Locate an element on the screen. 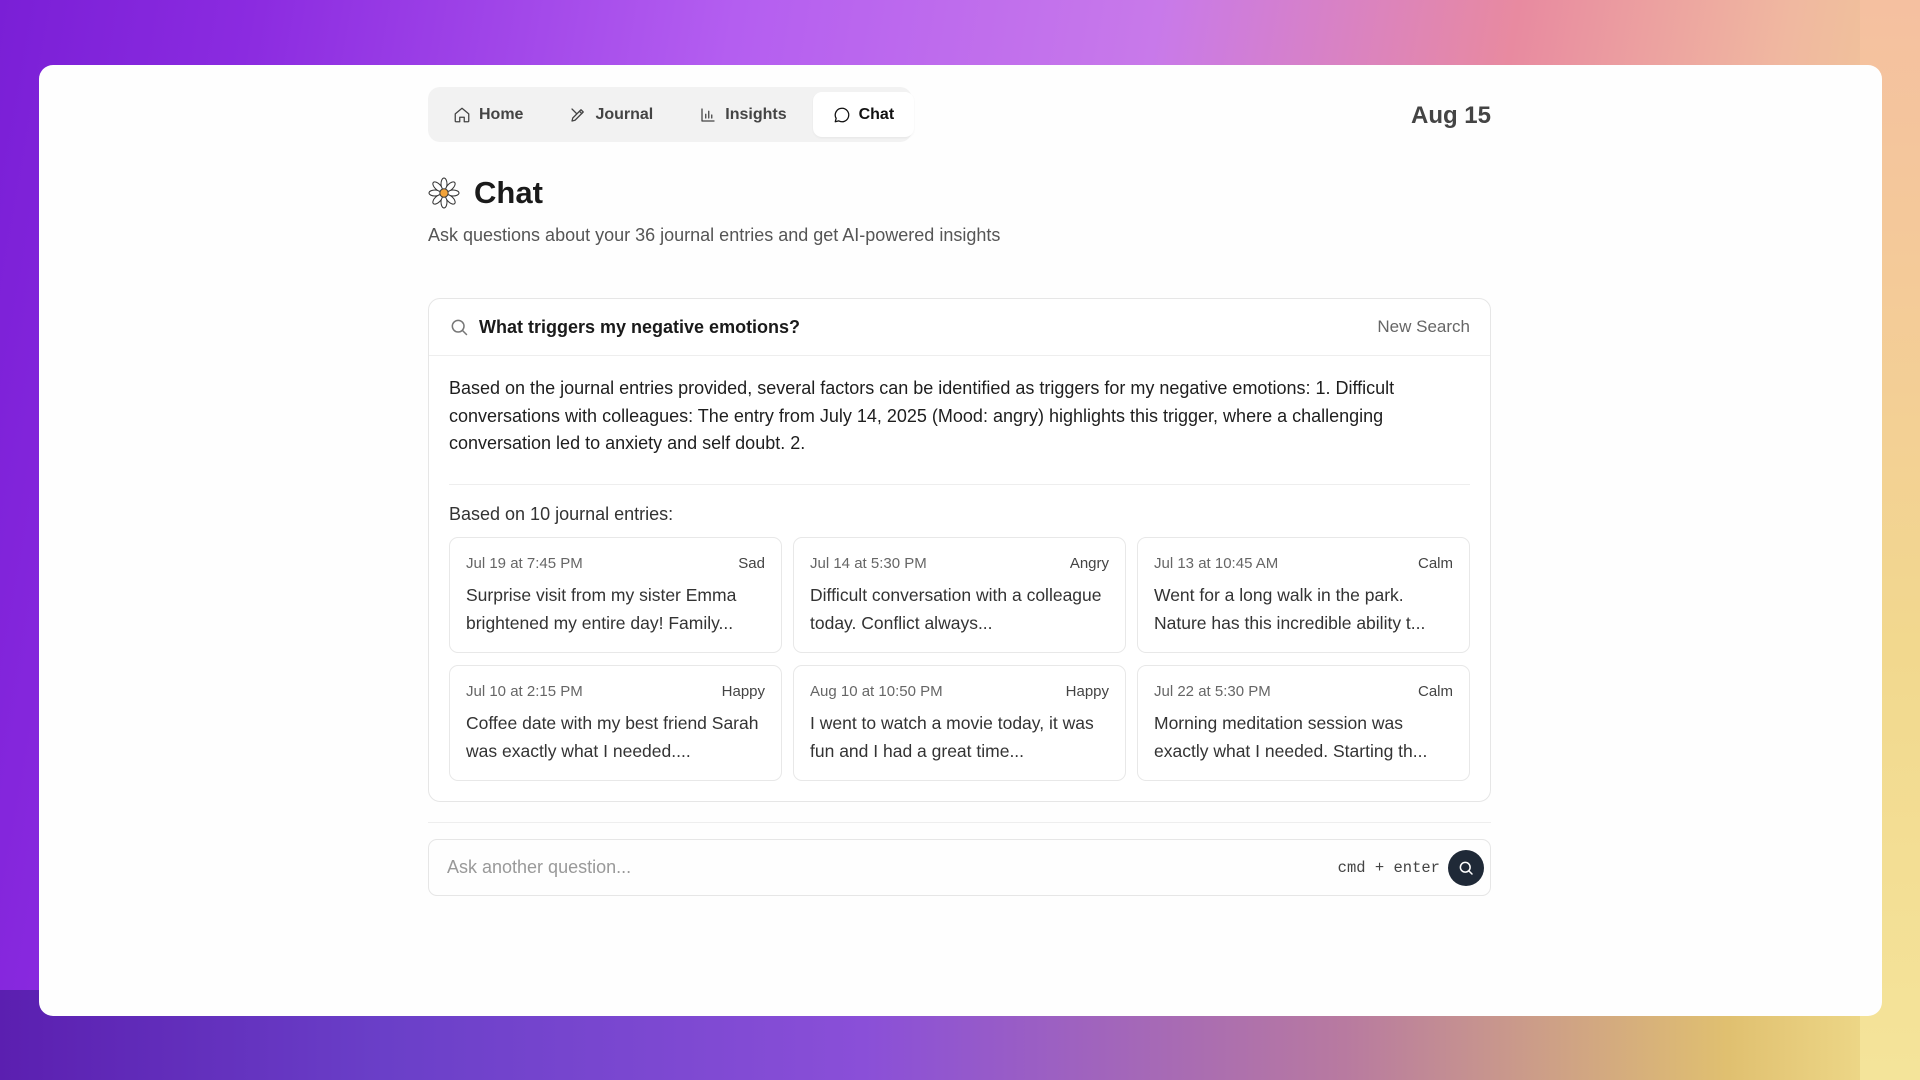  nav-tabs: Home Journal Insights Chat is located at coordinates (671, 114).